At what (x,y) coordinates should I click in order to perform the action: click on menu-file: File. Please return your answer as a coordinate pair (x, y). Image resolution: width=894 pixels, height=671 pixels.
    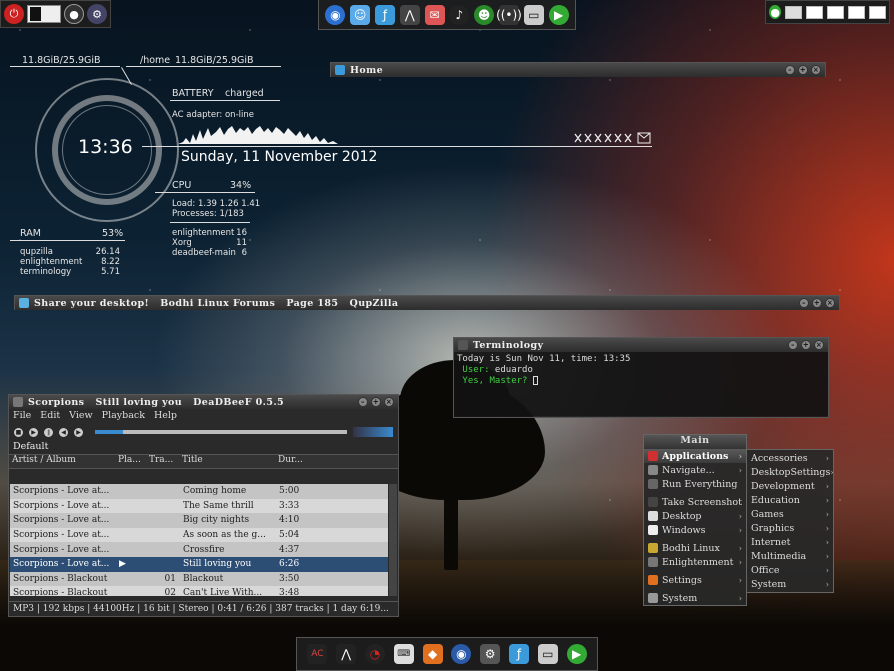
    Looking at the image, I should click on (22, 416).